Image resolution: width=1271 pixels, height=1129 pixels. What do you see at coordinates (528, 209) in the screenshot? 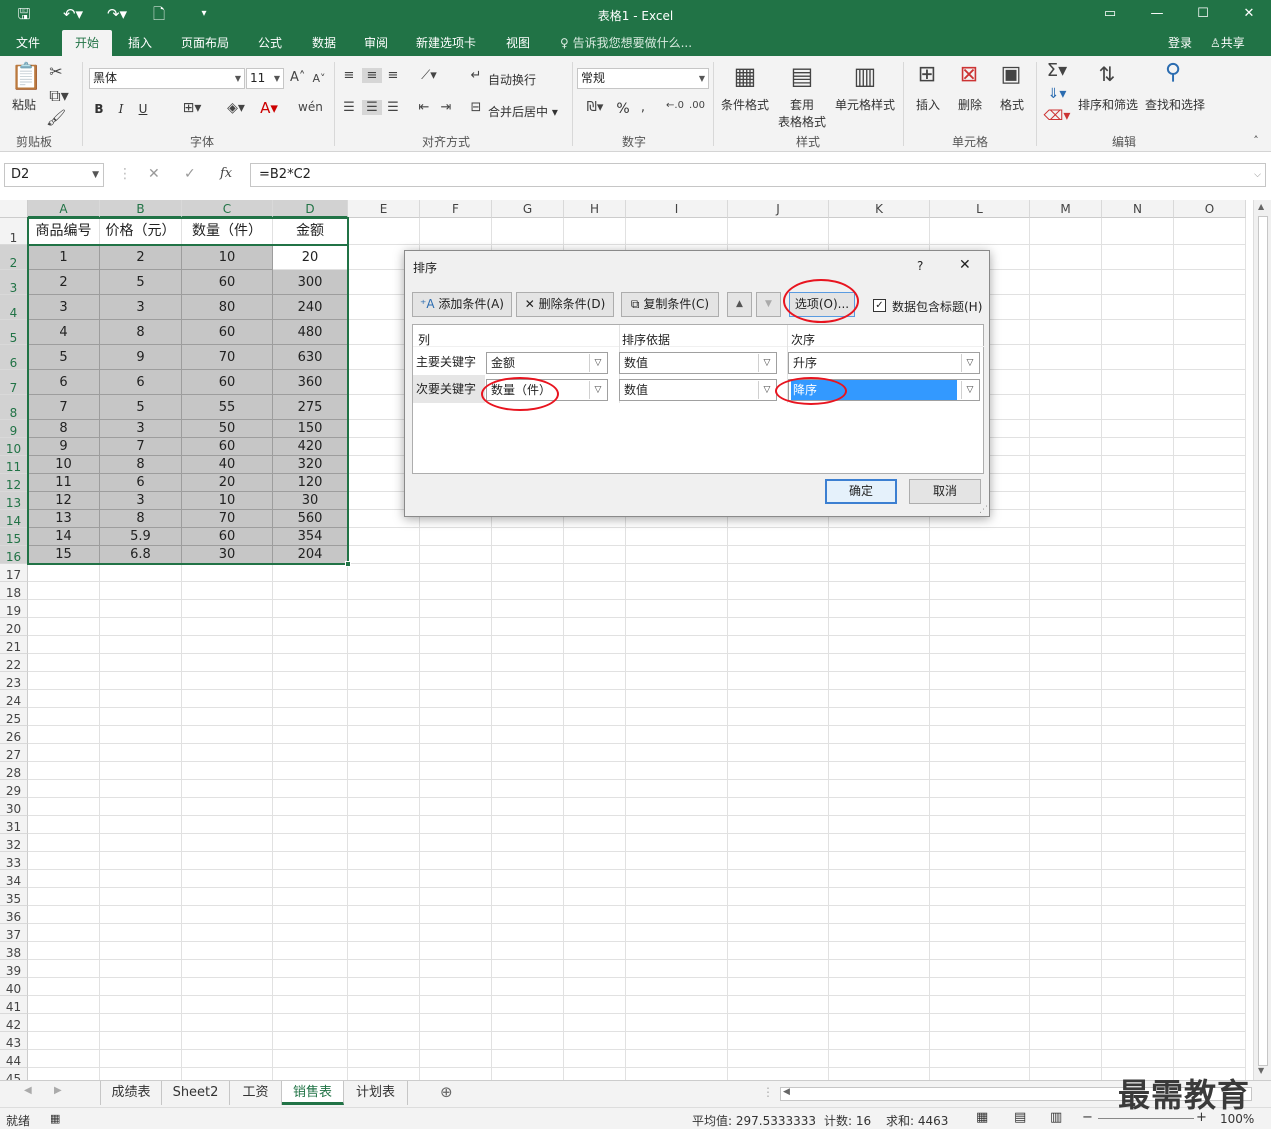
I see `column-header-g: G` at bounding box center [528, 209].